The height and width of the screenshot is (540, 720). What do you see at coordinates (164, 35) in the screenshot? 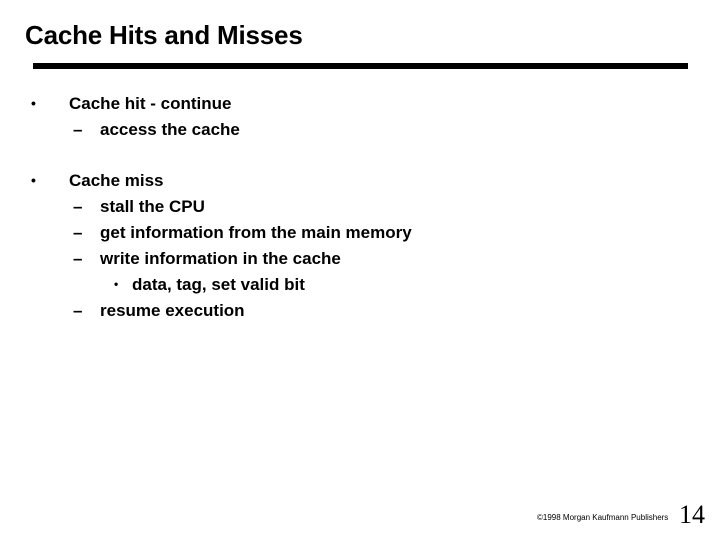
I see `slide-title: Cache Hits and Misses` at bounding box center [164, 35].